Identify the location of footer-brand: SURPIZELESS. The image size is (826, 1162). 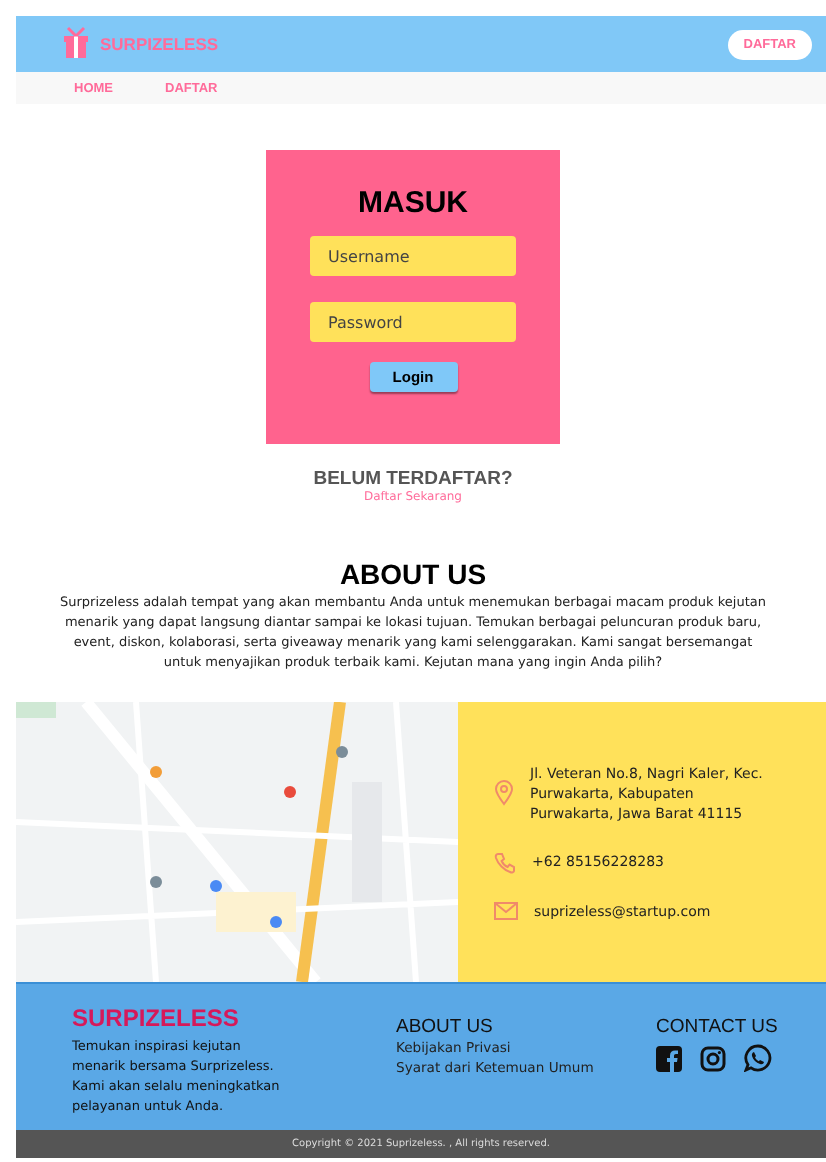
(156, 1018).